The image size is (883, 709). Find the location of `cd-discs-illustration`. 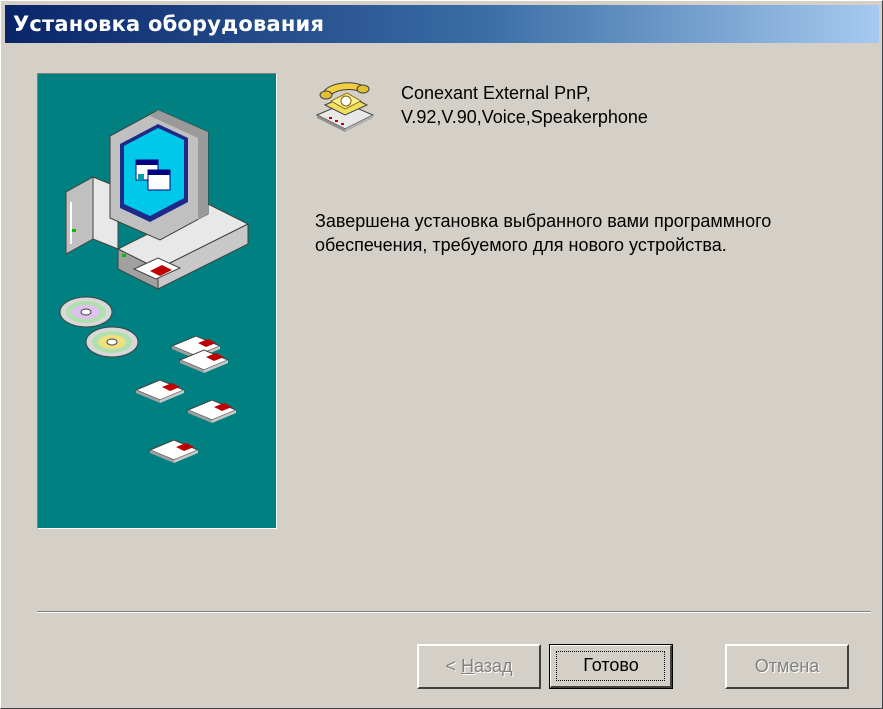

cd-discs-illustration is located at coordinates (99, 327).